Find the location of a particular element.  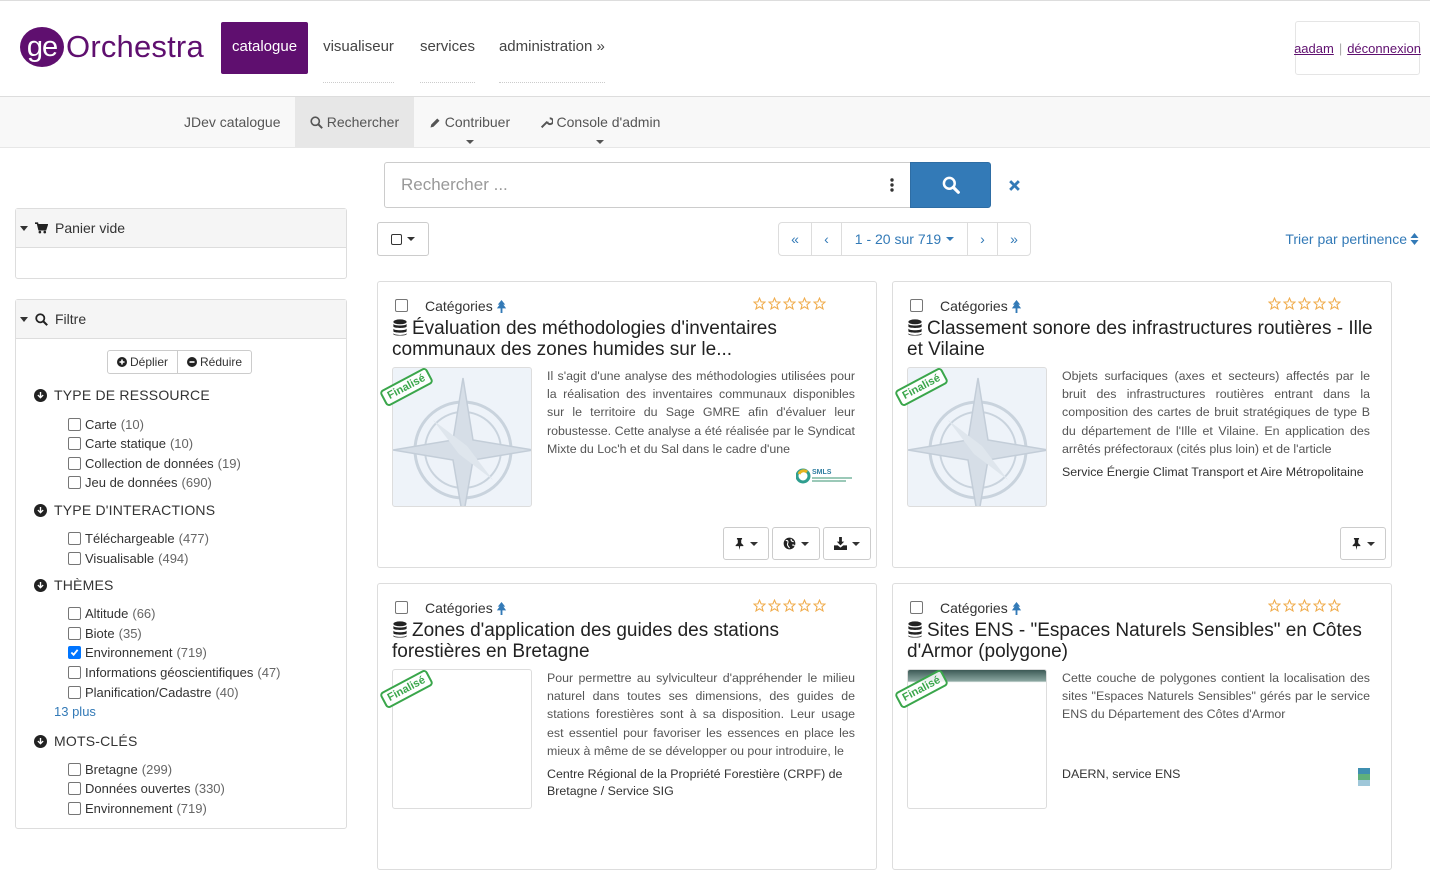

clear-search-button is located at coordinates (1014, 185).